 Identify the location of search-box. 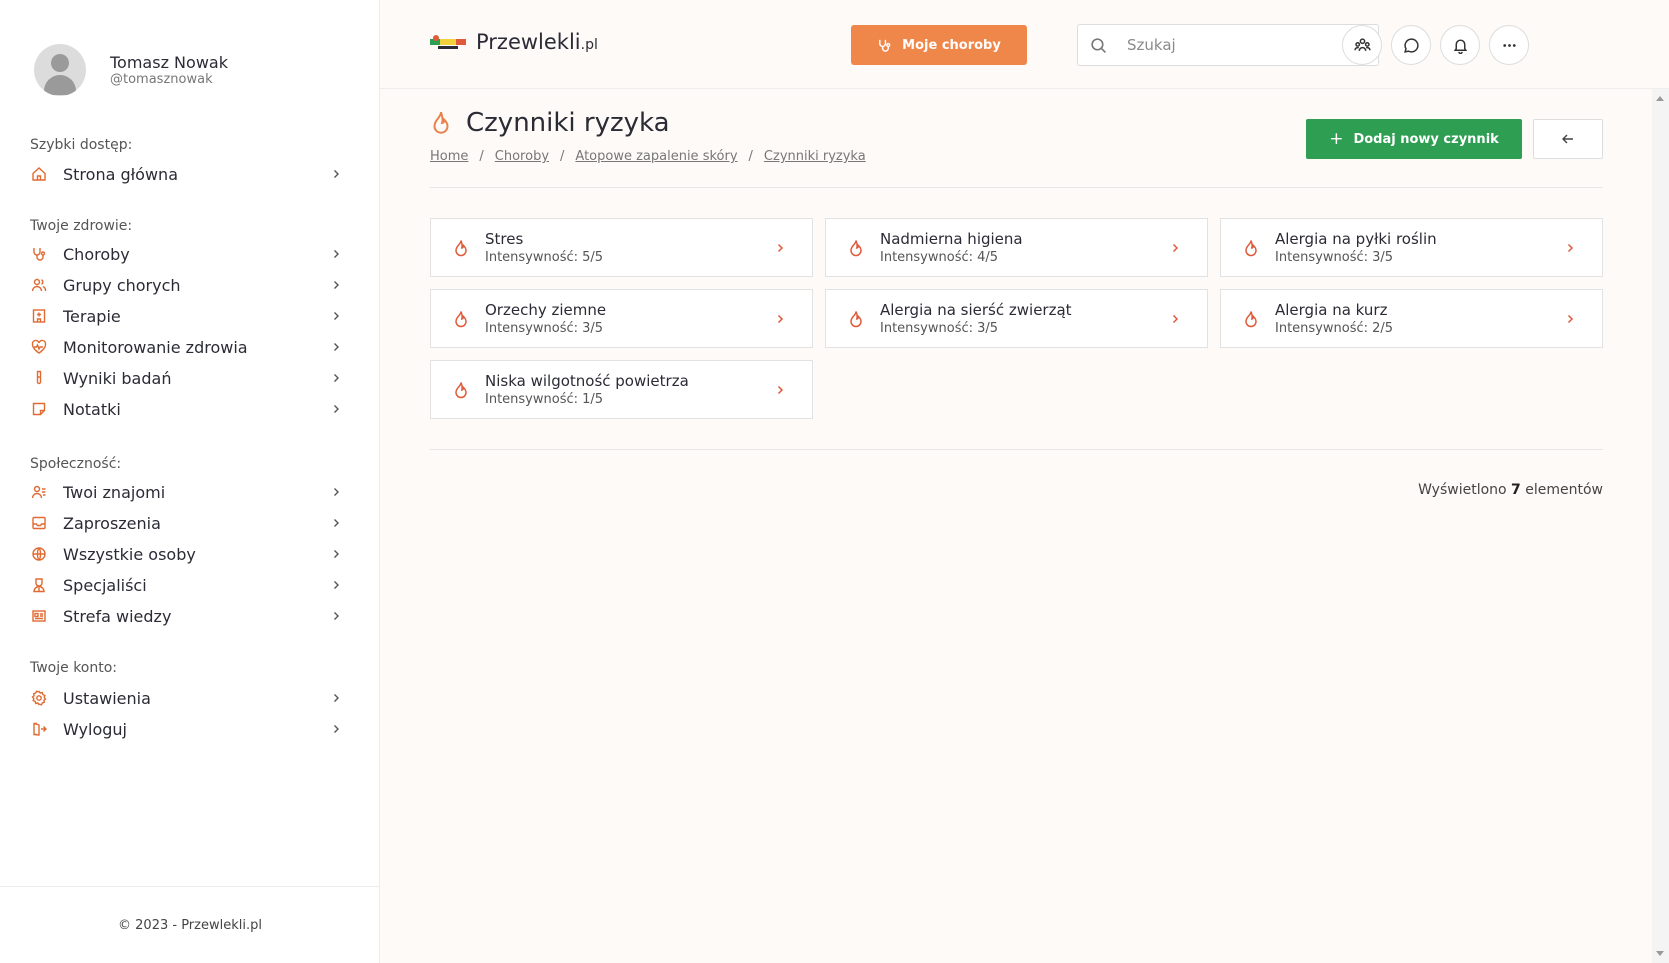
(1228, 45).